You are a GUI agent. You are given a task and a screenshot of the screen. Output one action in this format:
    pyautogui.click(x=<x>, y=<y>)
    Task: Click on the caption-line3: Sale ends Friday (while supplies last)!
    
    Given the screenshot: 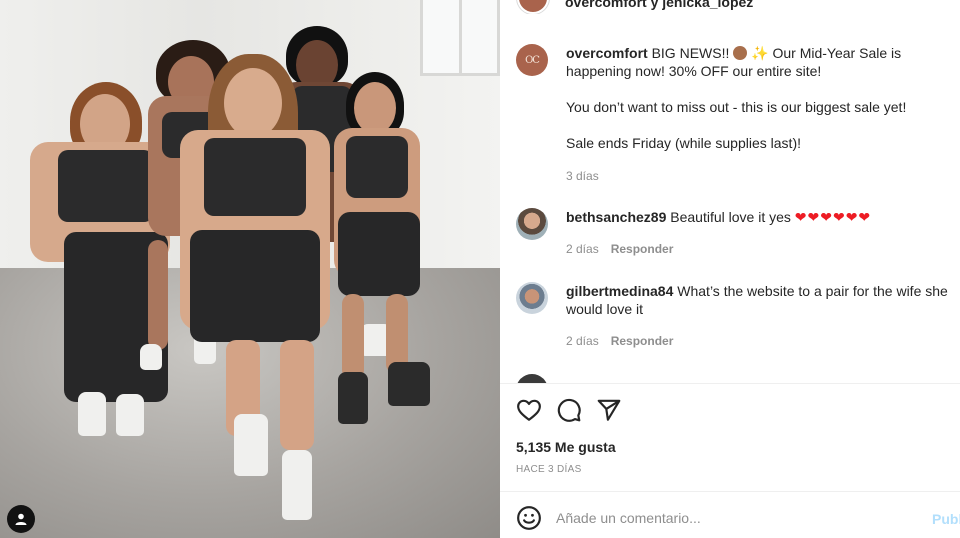 What is the action you would take?
    pyautogui.click(x=683, y=143)
    